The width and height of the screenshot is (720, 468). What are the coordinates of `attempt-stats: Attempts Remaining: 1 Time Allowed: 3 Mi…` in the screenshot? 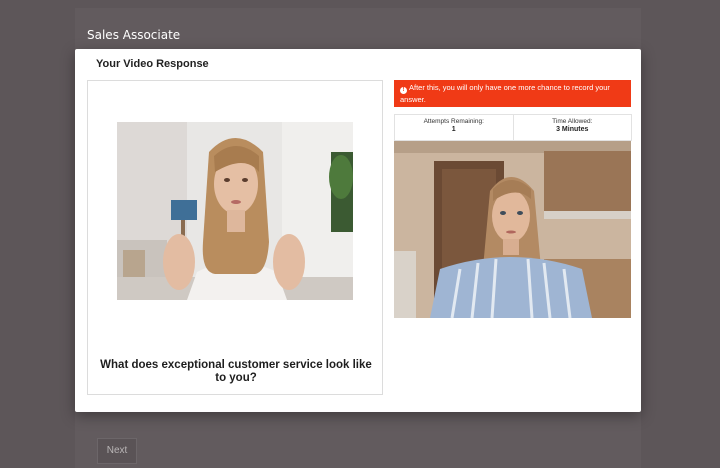 It's located at (513, 127).